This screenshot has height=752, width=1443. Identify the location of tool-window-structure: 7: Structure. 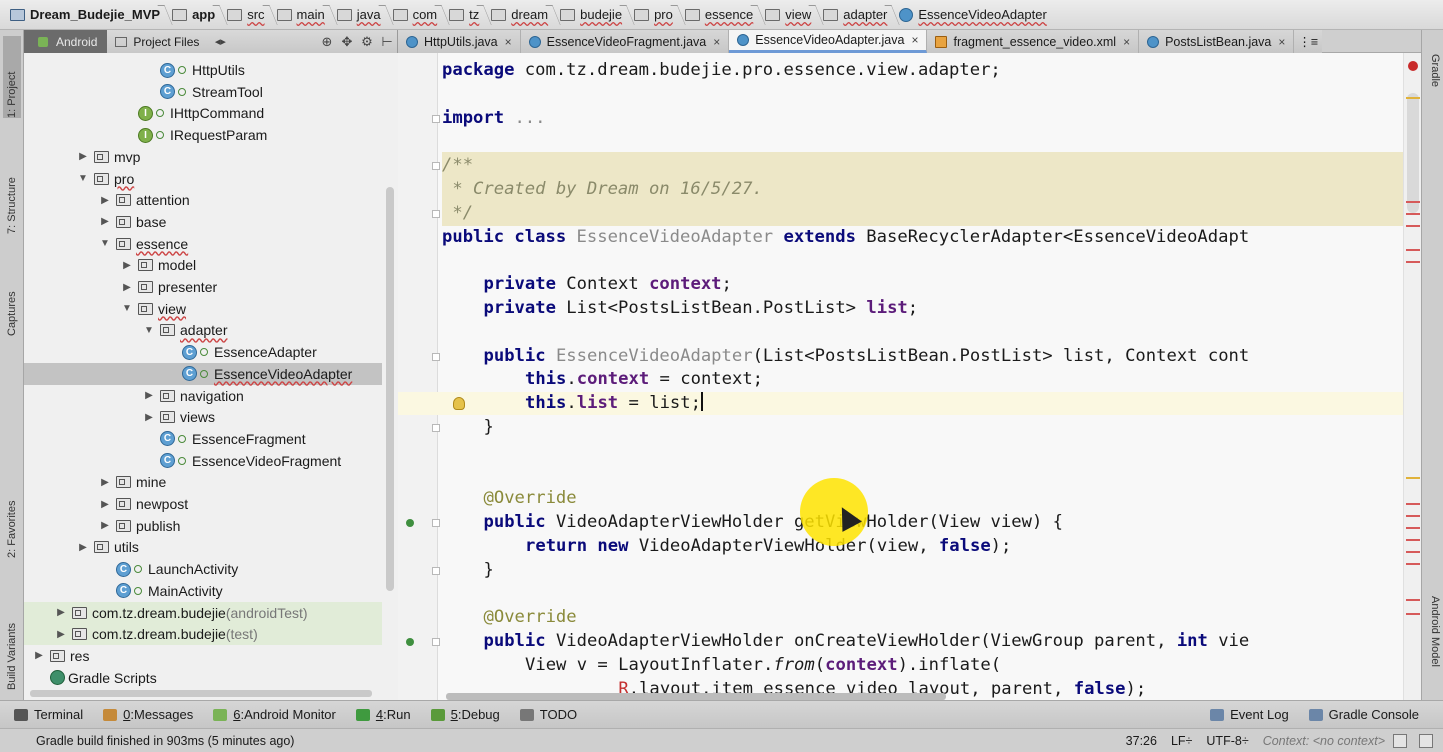
(12, 186).